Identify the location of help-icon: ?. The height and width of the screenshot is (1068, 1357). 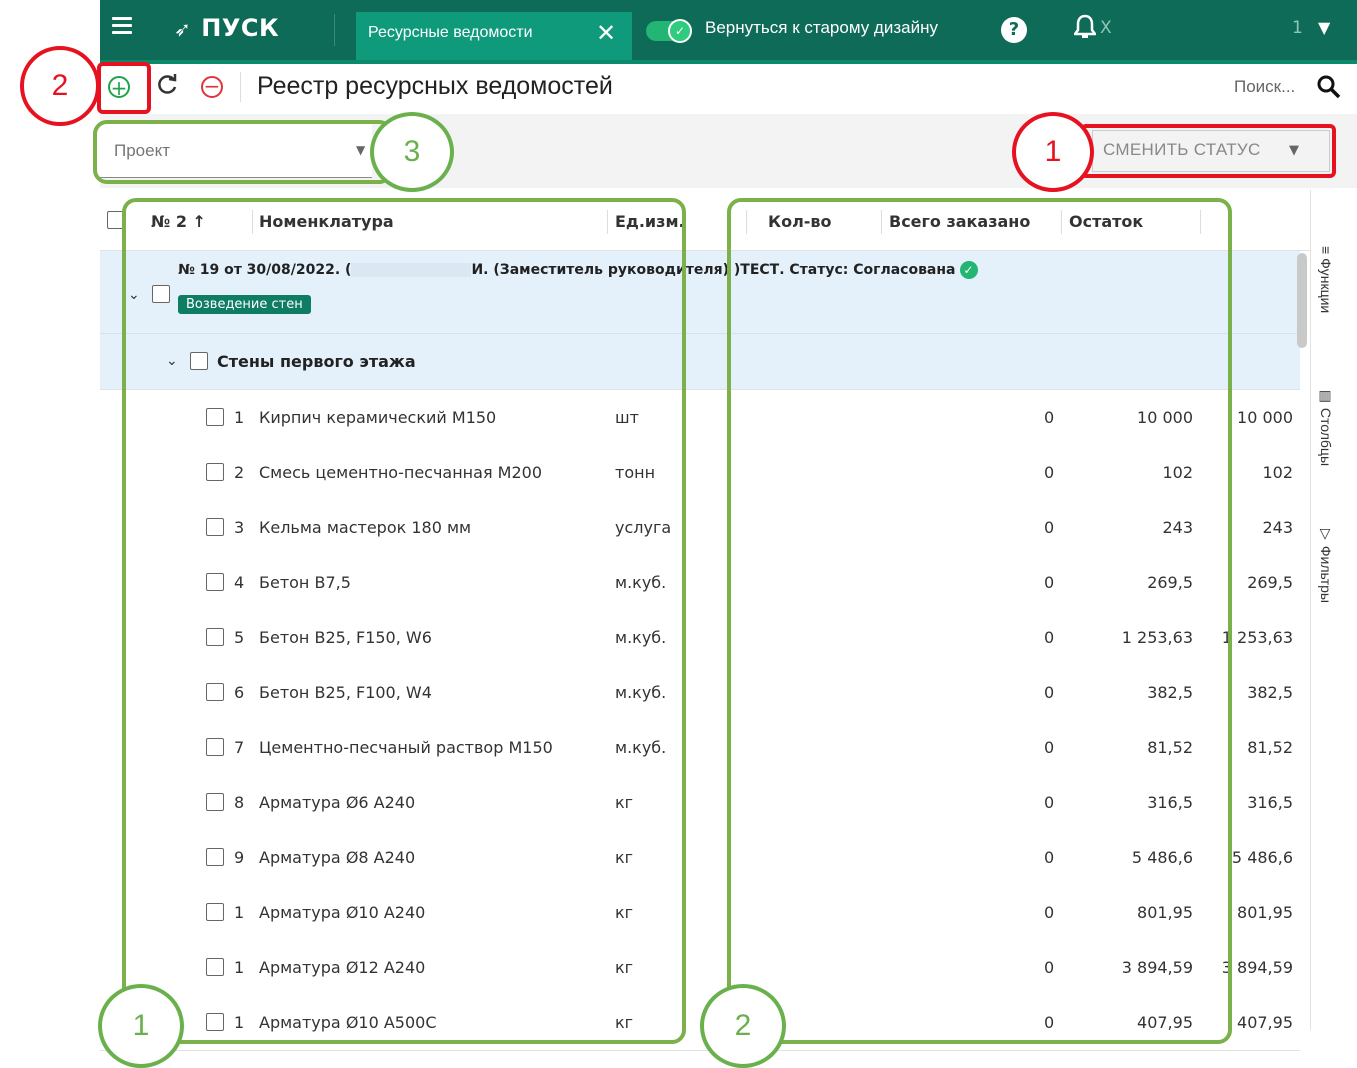
(1014, 30).